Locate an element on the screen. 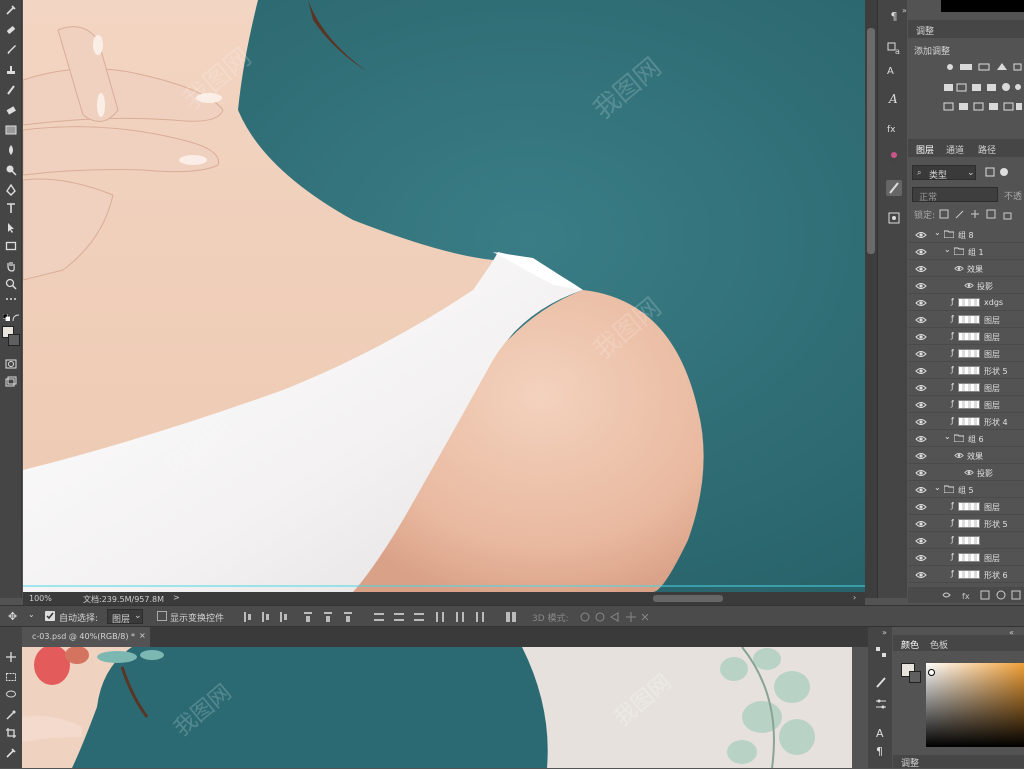 Image resolution: width=1024 pixels, height=769 pixels. close-icon: × is located at coordinates (142, 635).